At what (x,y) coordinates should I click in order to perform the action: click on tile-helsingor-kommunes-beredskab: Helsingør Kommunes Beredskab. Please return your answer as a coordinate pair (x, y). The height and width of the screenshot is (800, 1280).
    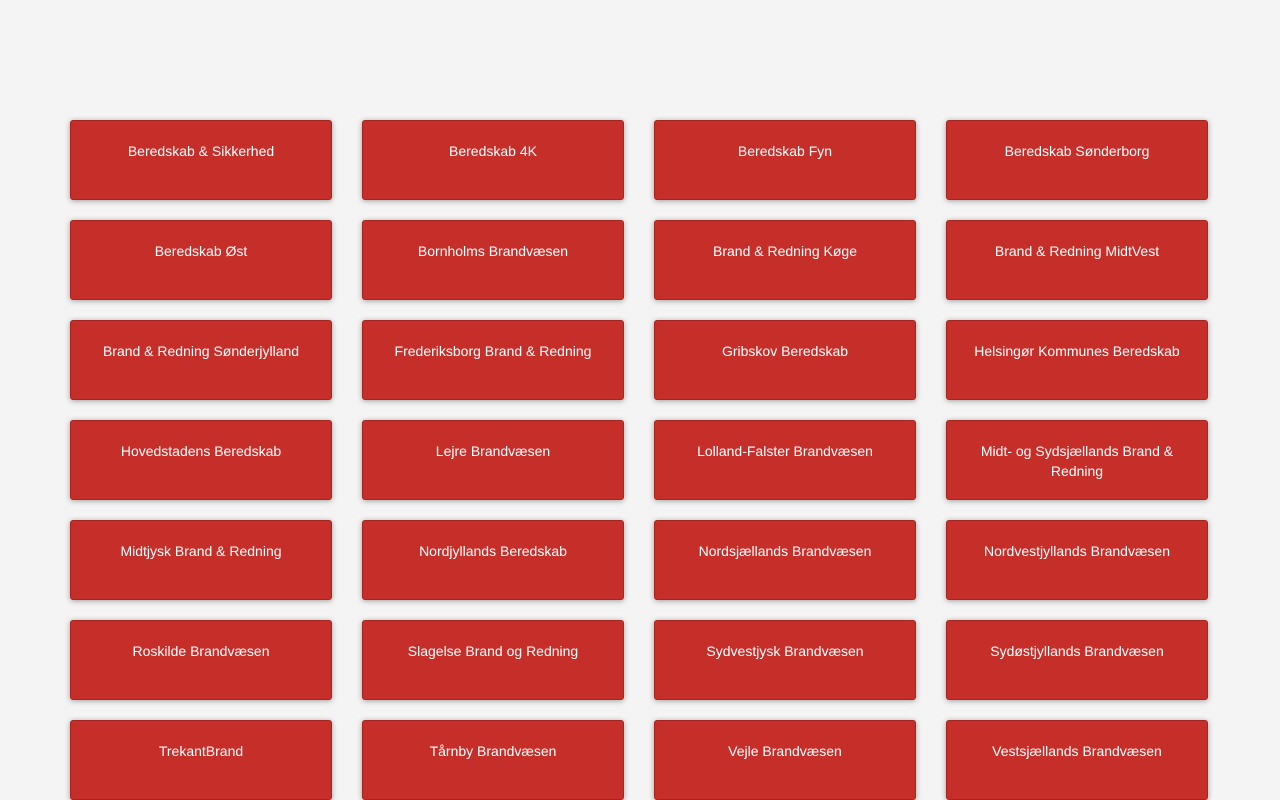
    Looking at the image, I should click on (1077, 360).